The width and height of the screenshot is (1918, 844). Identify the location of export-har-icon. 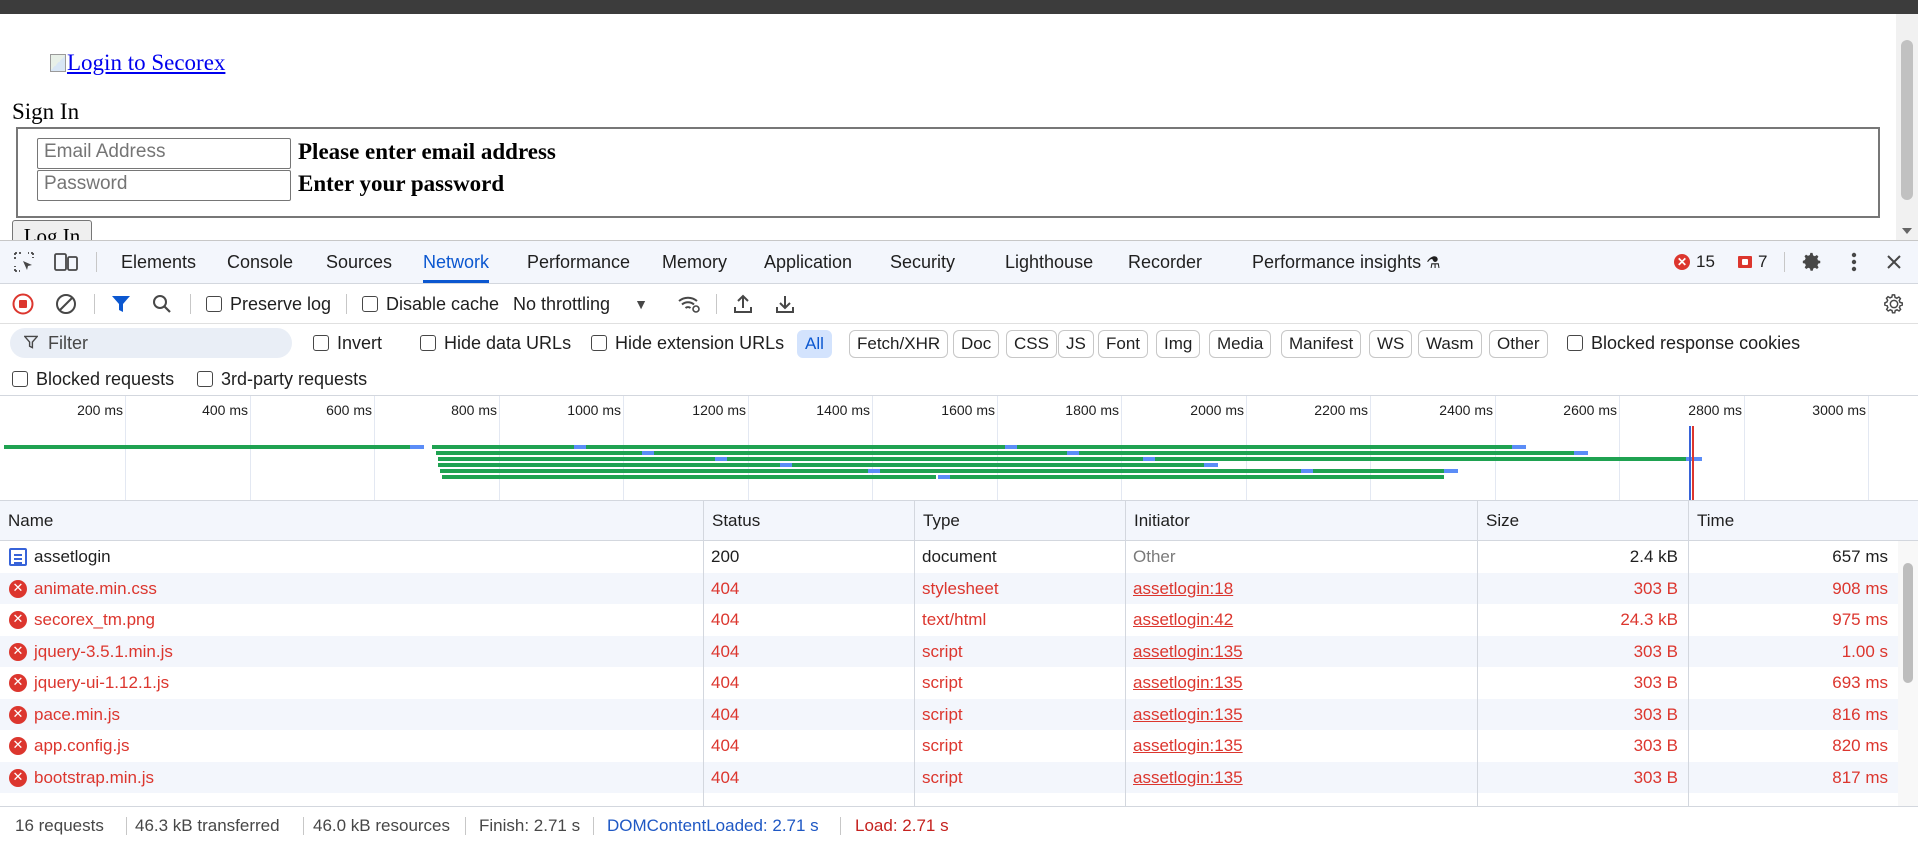
(785, 304).